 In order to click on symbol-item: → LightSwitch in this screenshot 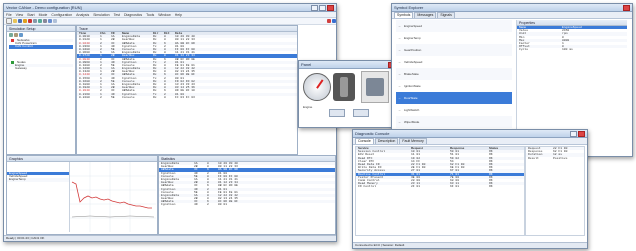, I will do `click(454, 110)`.